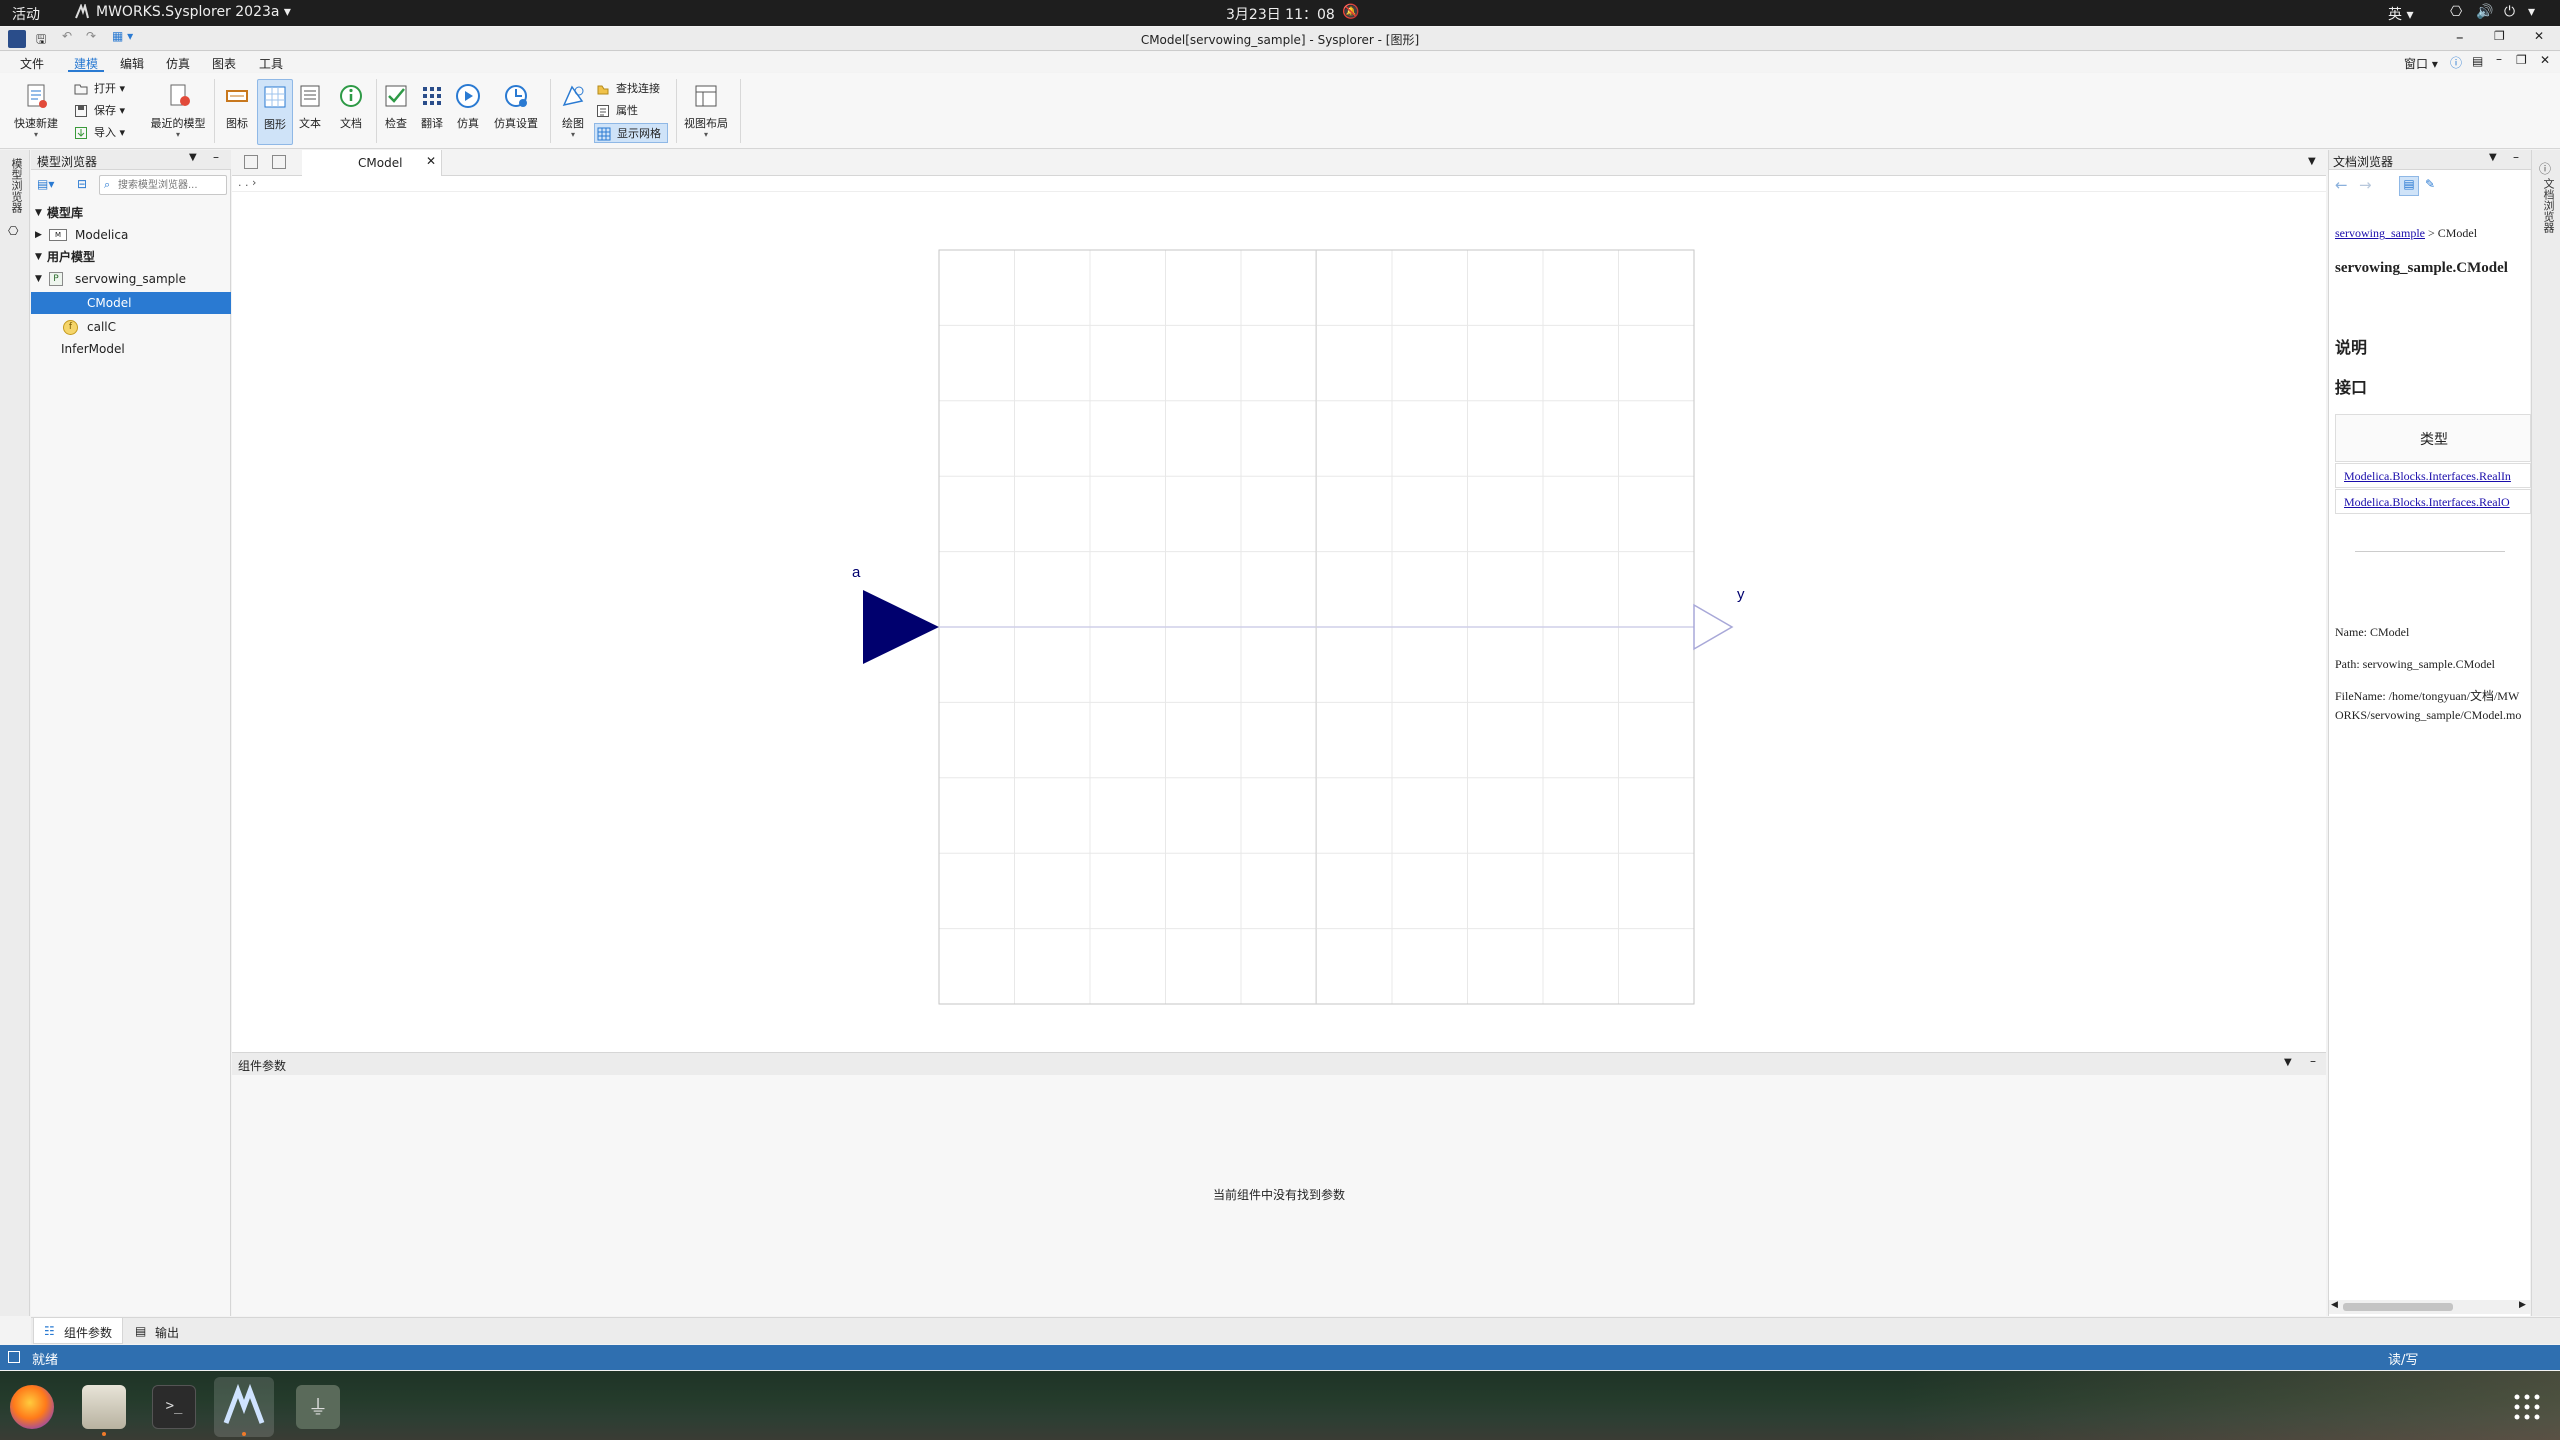  Describe the element at coordinates (432, 96) in the screenshot. I see `translate-icon` at that location.